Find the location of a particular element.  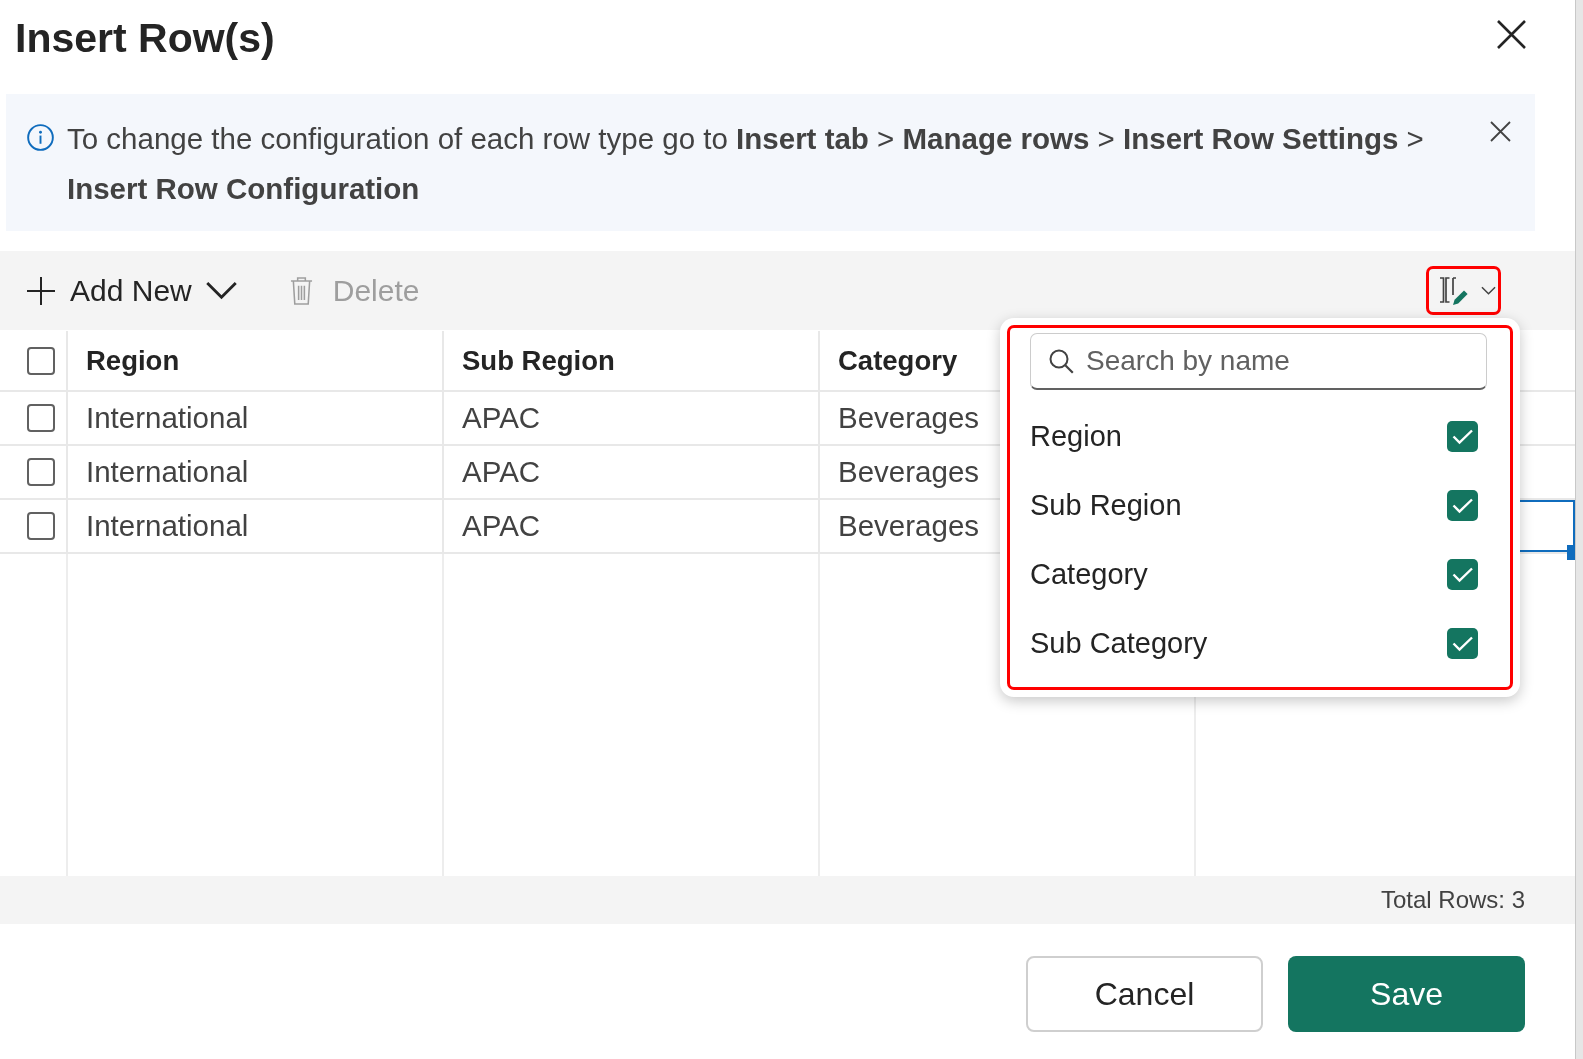

column-header: Sub Region is located at coordinates (632, 361).